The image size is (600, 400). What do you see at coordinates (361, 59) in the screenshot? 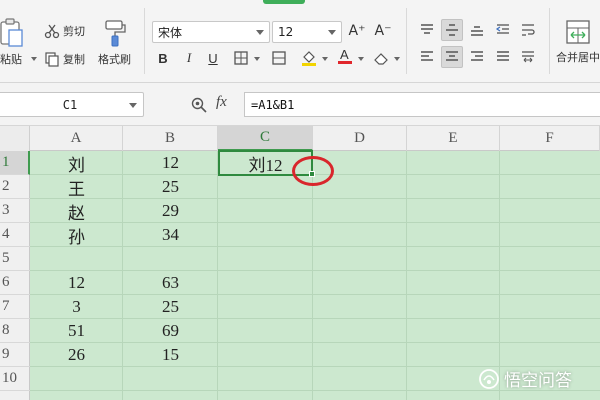
I see `font-color-dropdown-arrow` at bounding box center [361, 59].